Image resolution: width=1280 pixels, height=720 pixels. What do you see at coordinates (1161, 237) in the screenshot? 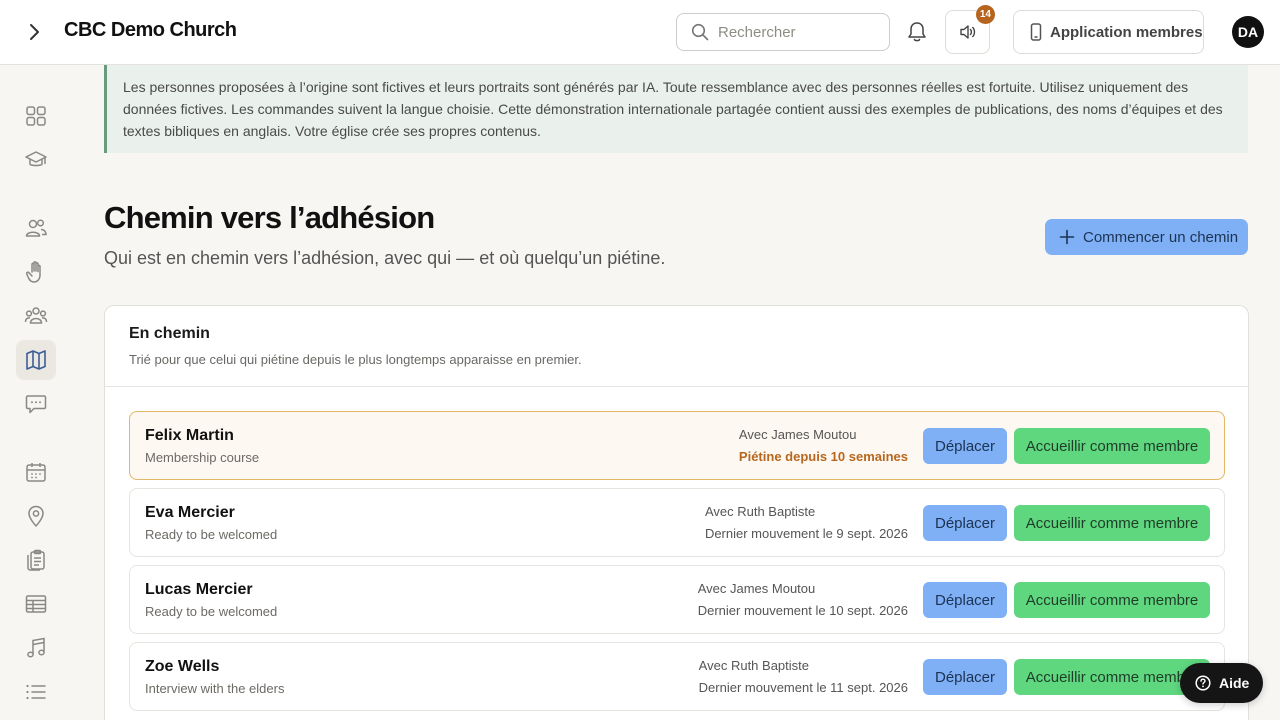
I see `start-pathway-label: Commencer un chemin` at bounding box center [1161, 237].